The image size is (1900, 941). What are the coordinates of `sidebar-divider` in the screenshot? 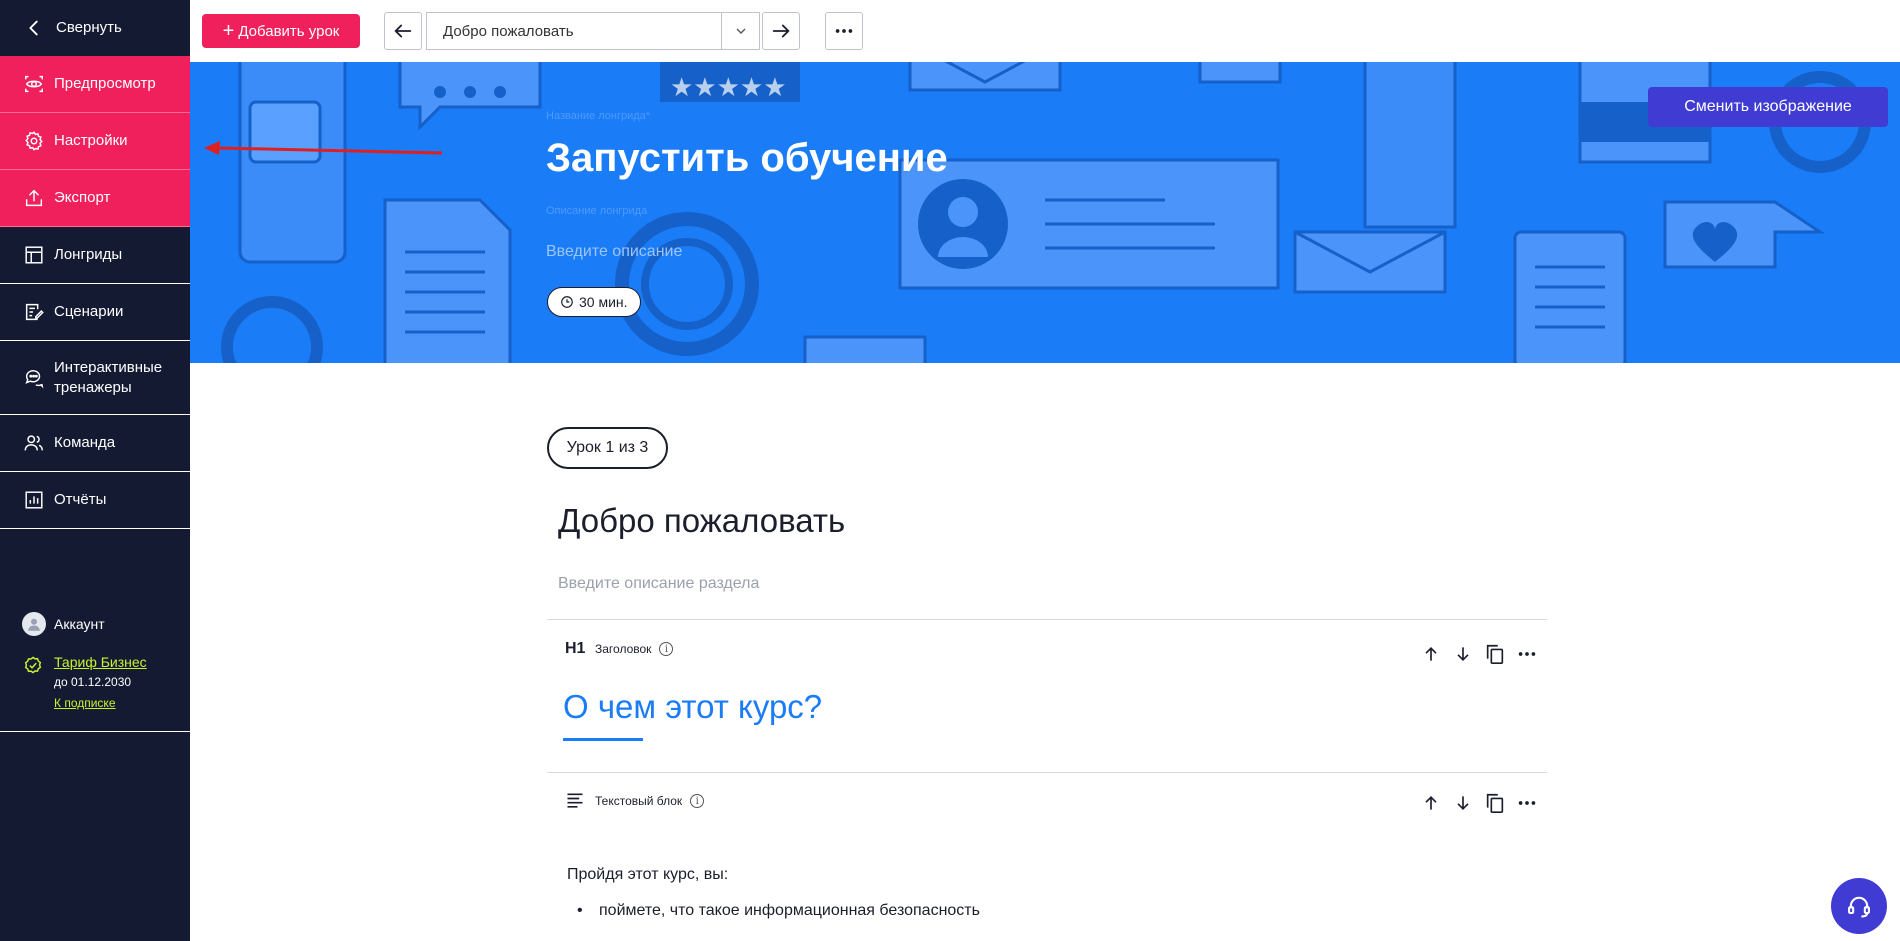 It's located at (95, 731).